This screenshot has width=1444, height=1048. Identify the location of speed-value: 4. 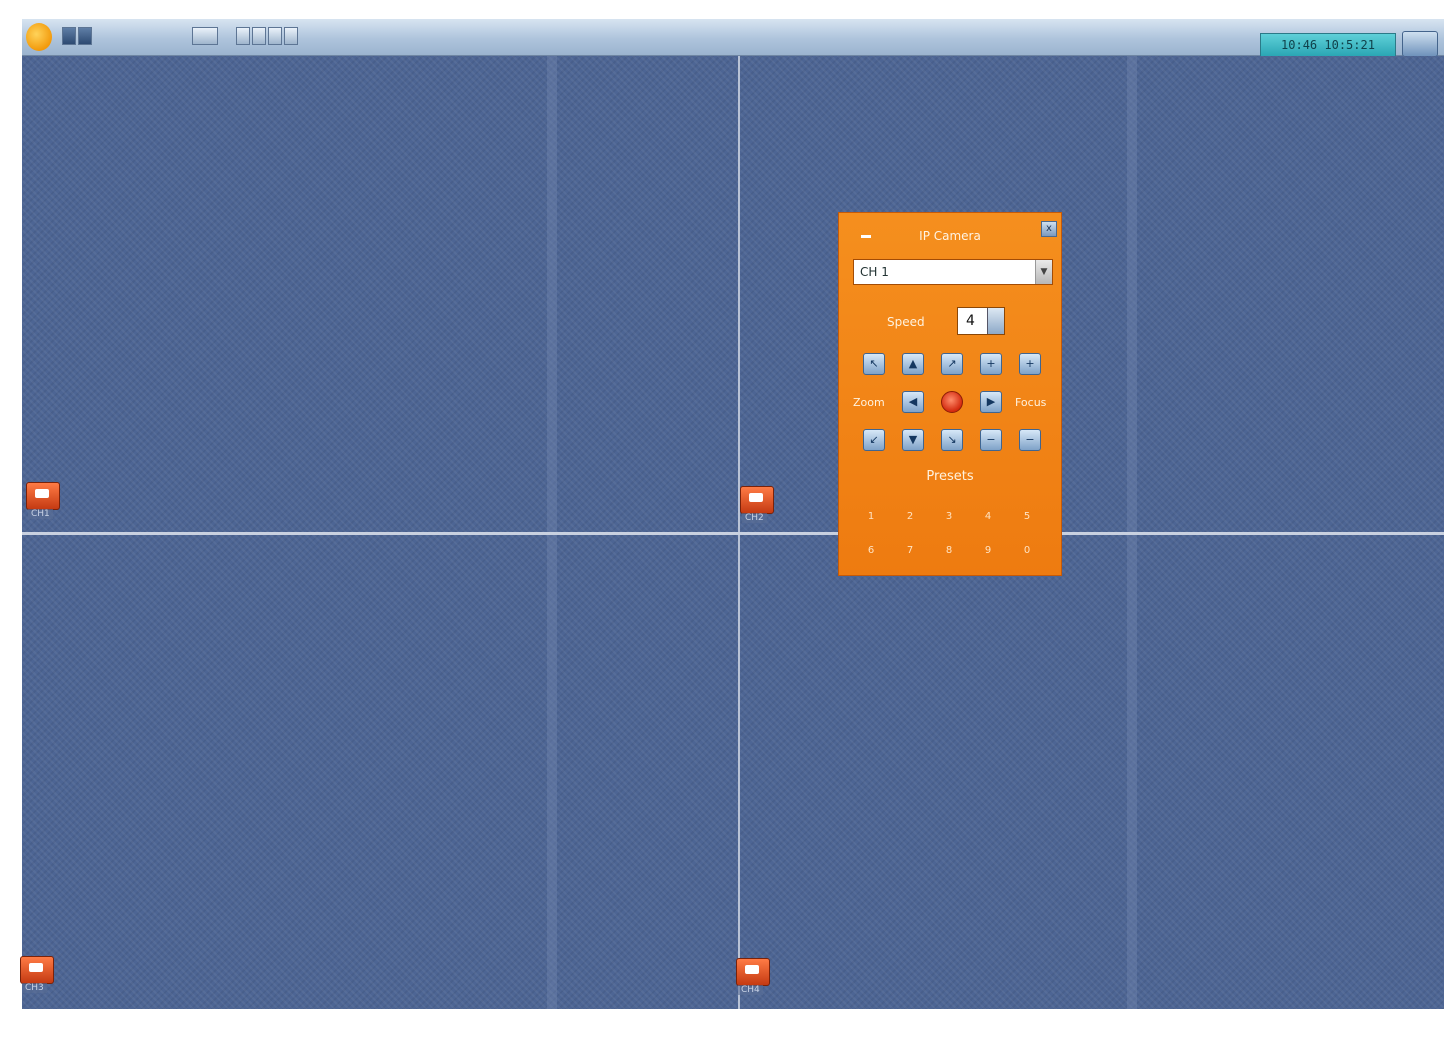
(970, 321).